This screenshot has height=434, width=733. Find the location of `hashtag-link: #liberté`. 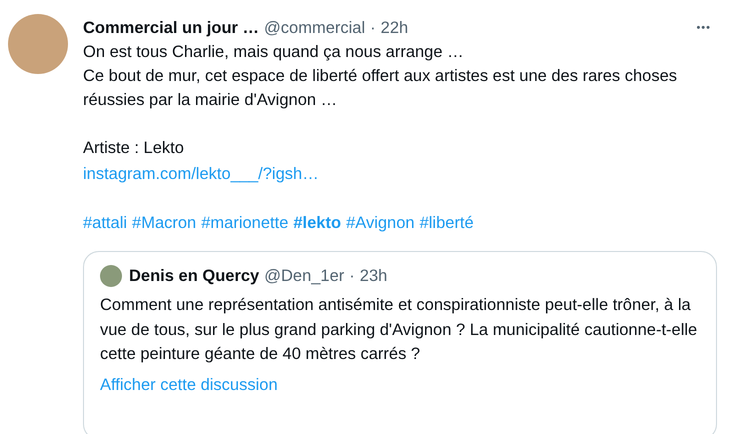

hashtag-link: #liberté is located at coordinates (447, 223).